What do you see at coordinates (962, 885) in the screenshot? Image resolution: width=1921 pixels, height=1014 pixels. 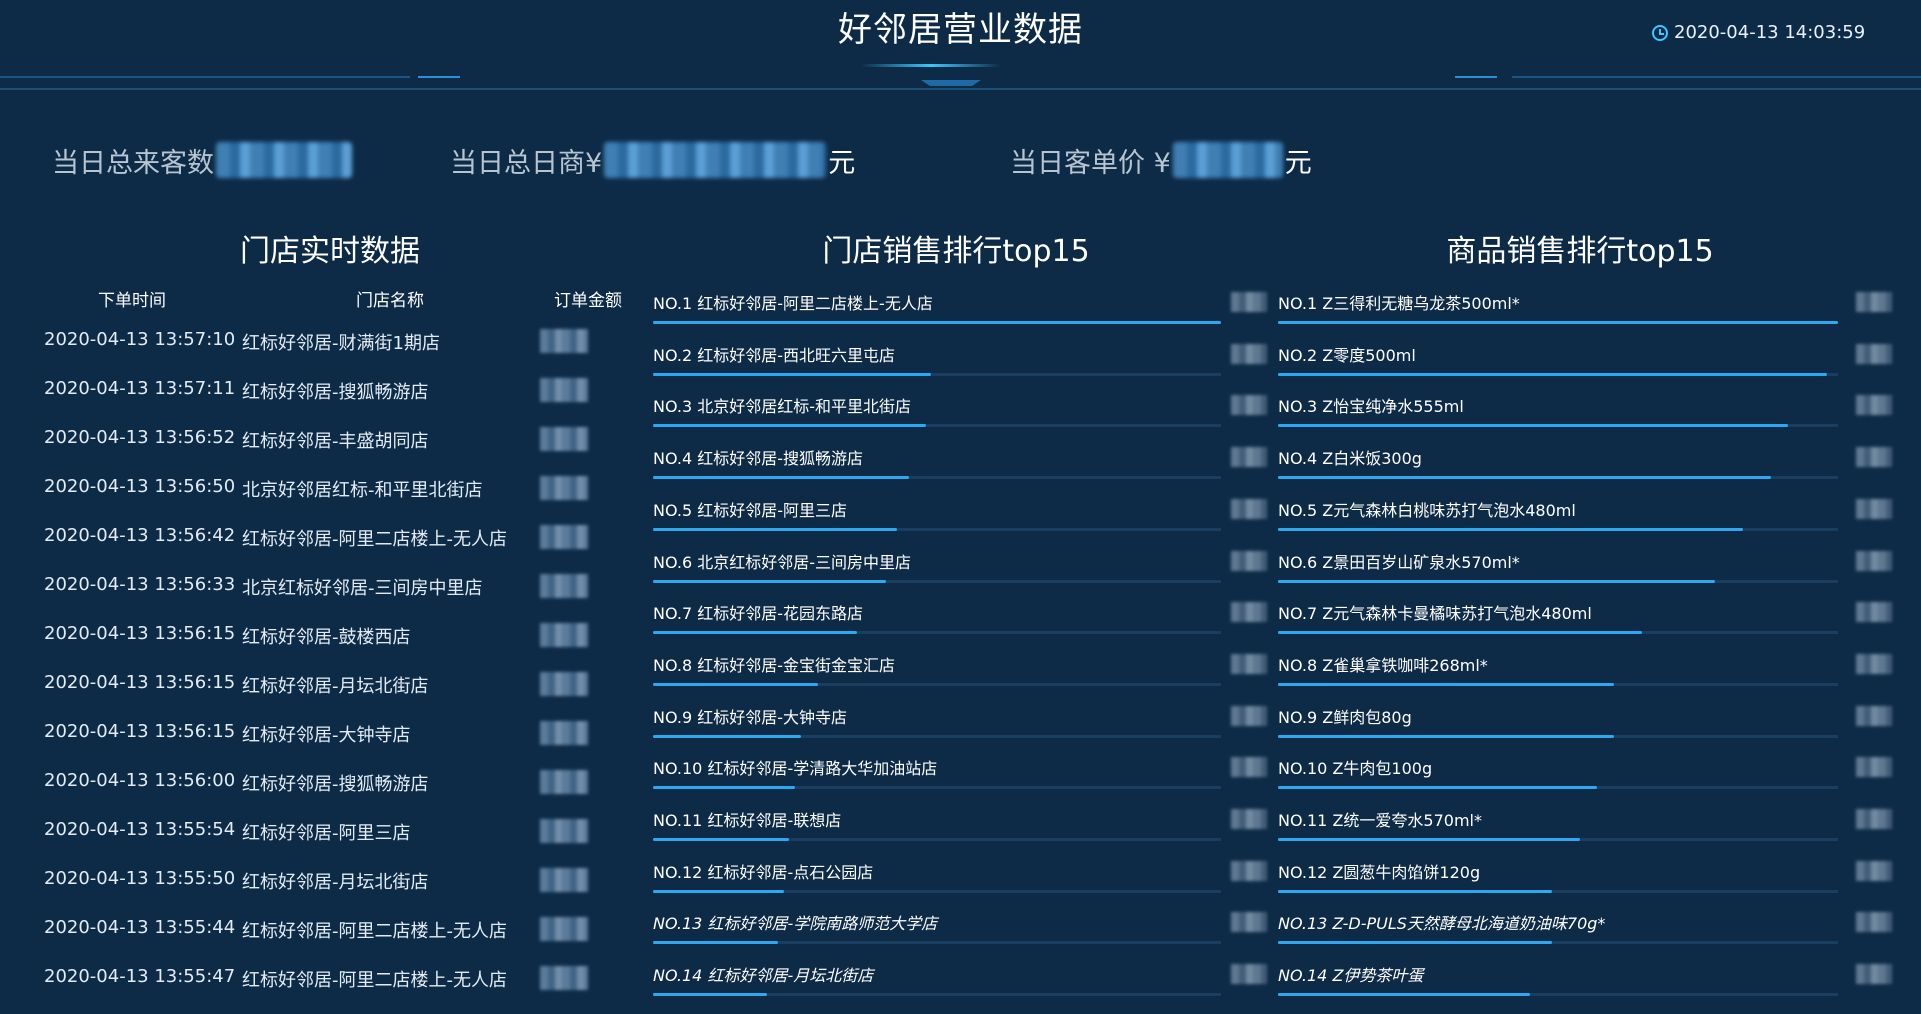 I see `rank-item: NO.12 红标好邻居-点石公园店` at bounding box center [962, 885].